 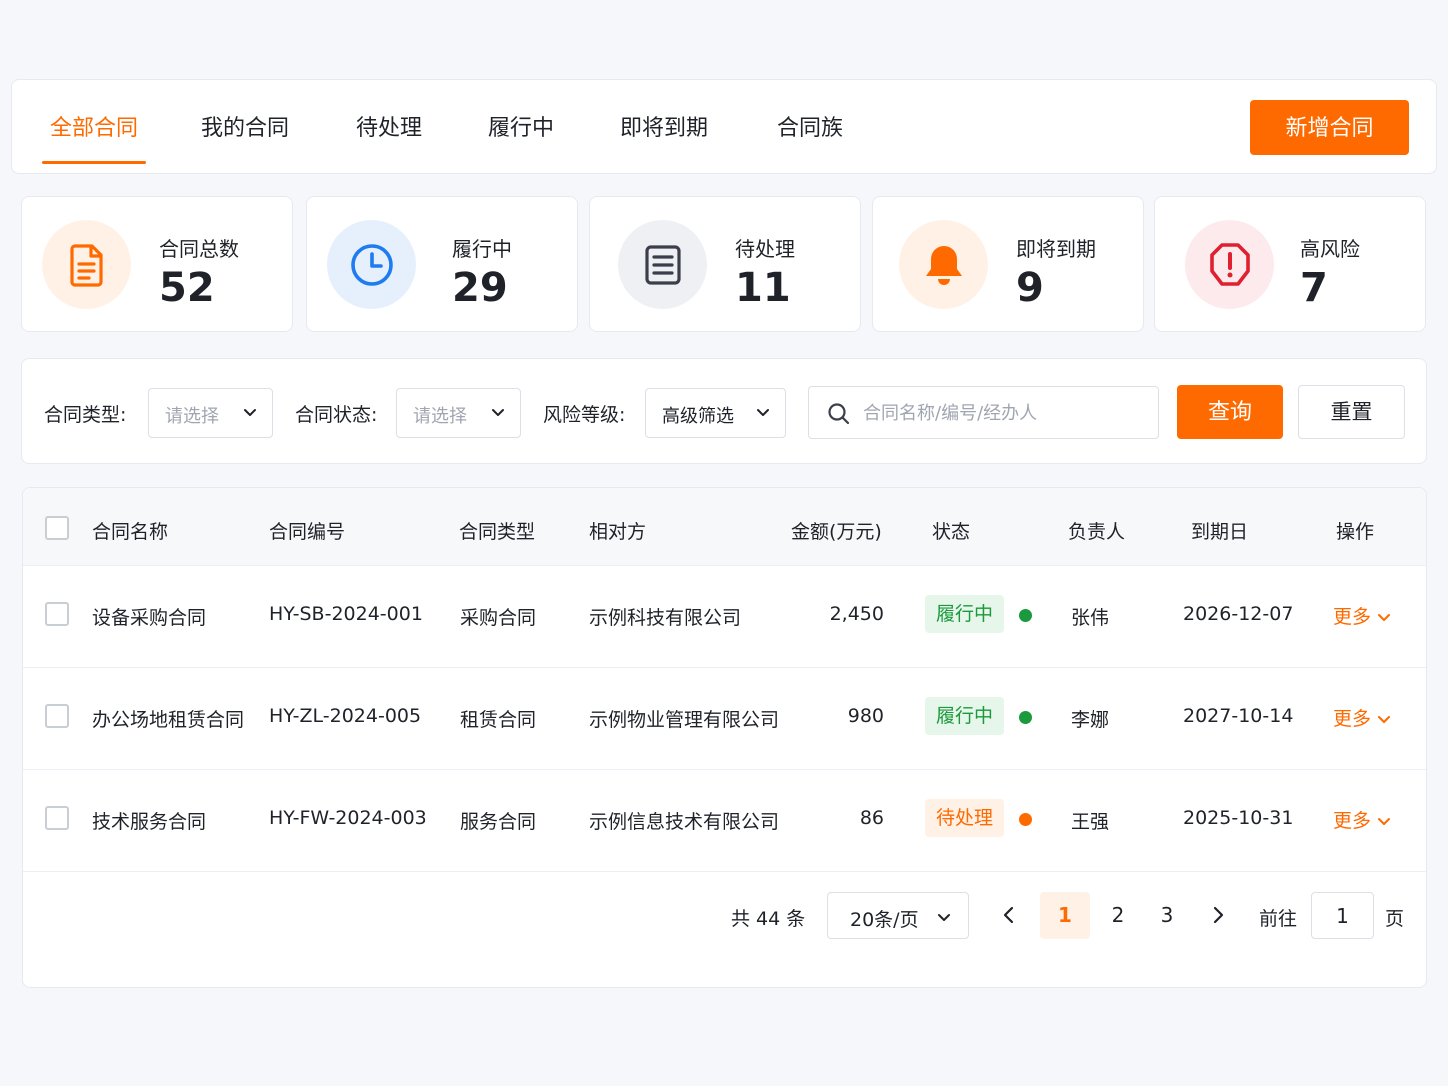 What do you see at coordinates (1290, 264) in the screenshot?
I see `stat-card-high-risk: 高风险 7` at bounding box center [1290, 264].